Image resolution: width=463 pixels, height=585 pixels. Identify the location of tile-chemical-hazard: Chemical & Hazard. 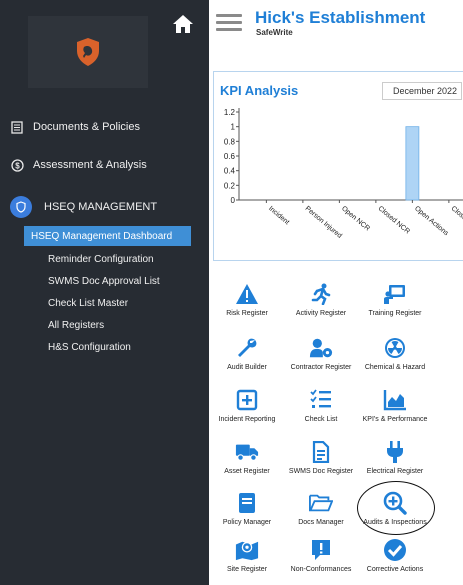
(395, 360).